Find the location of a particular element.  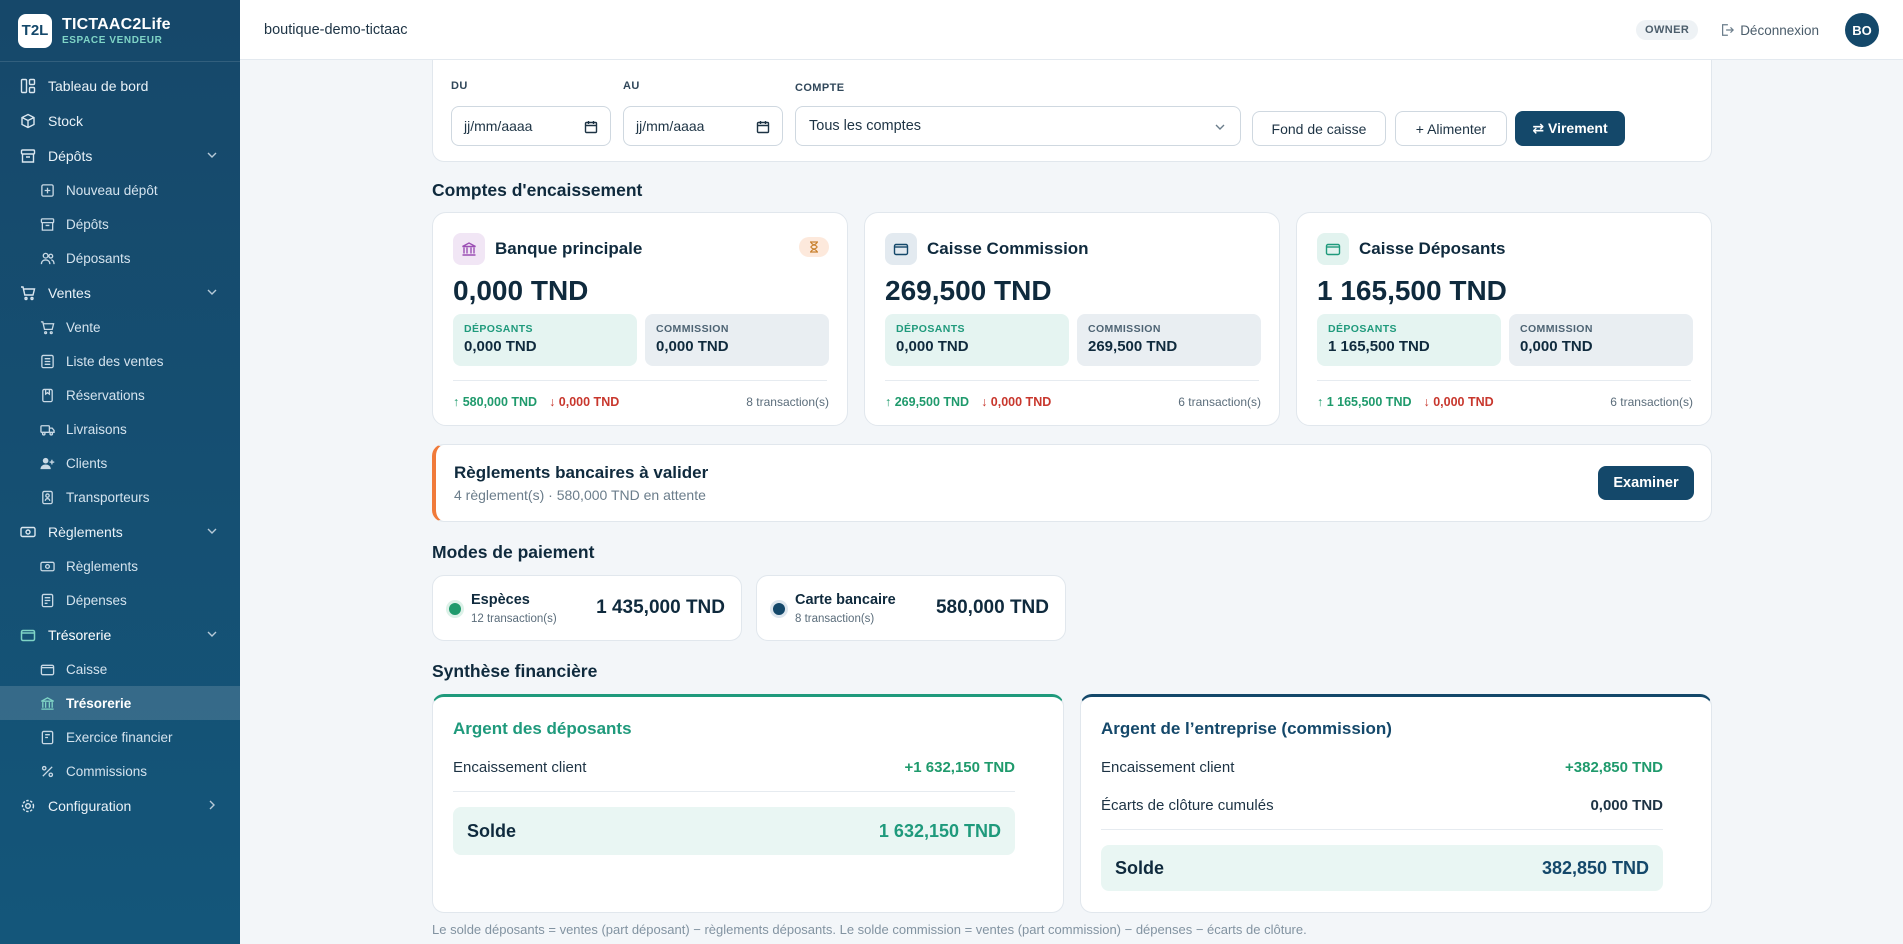

logout-button: Déconnexion is located at coordinates (1769, 30).